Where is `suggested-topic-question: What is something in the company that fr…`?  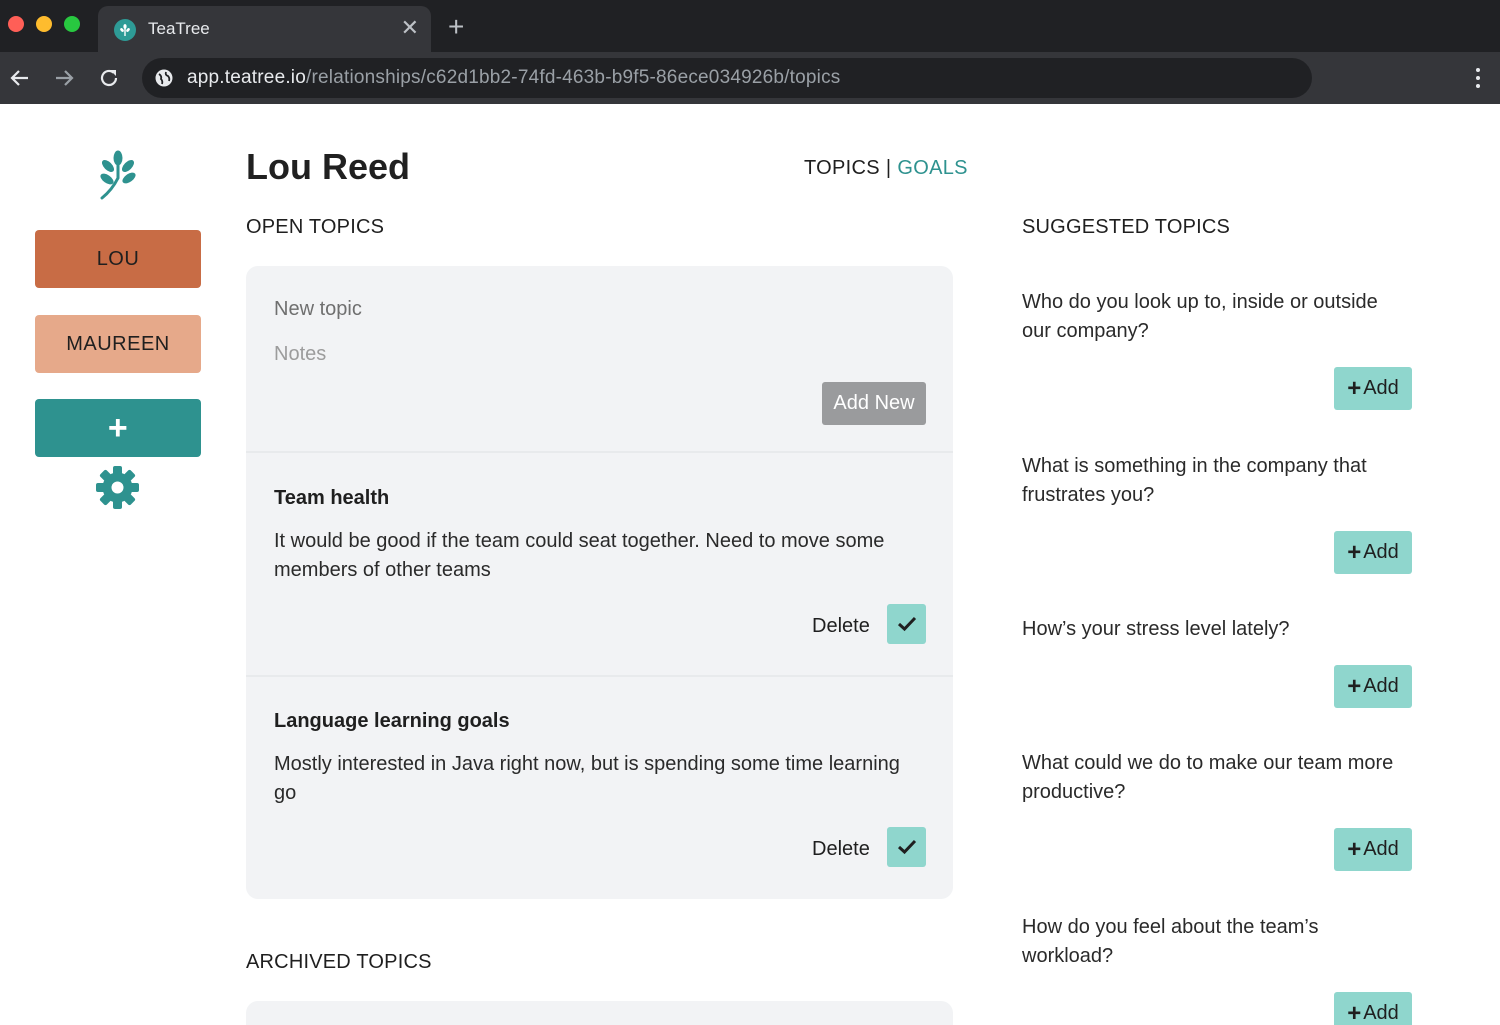
suggested-topic-question: What is something in the company that fr… is located at coordinates (1194, 480).